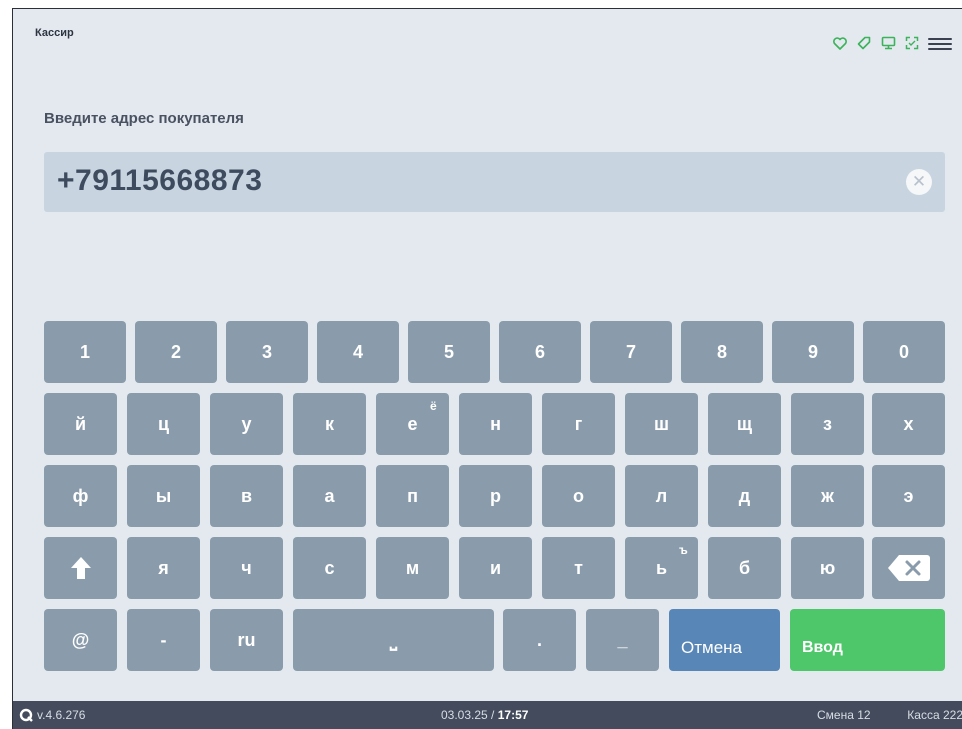 The image size is (962, 729). I want to click on keyboard-row-3: я ч с м и т ь ъ б ю, so click(494, 568).